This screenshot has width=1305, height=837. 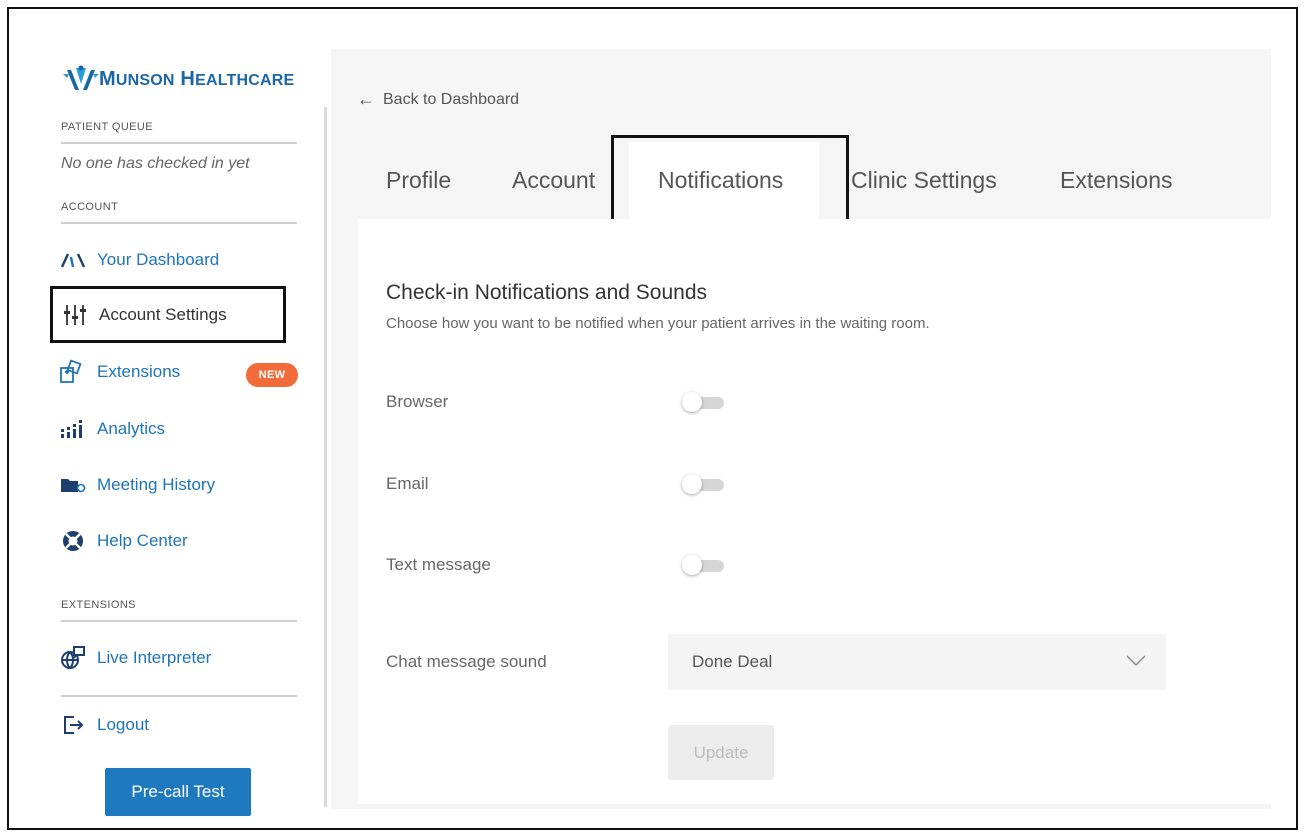 I want to click on brand-name: MUNSON HEALTHCARE, so click(x=196, y=79).